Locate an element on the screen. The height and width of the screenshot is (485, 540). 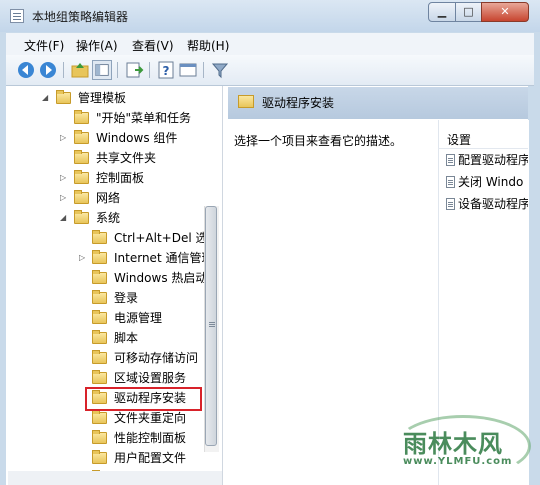
tree-item: ▷ Windows 组件 is located at coordinates (102, 138).